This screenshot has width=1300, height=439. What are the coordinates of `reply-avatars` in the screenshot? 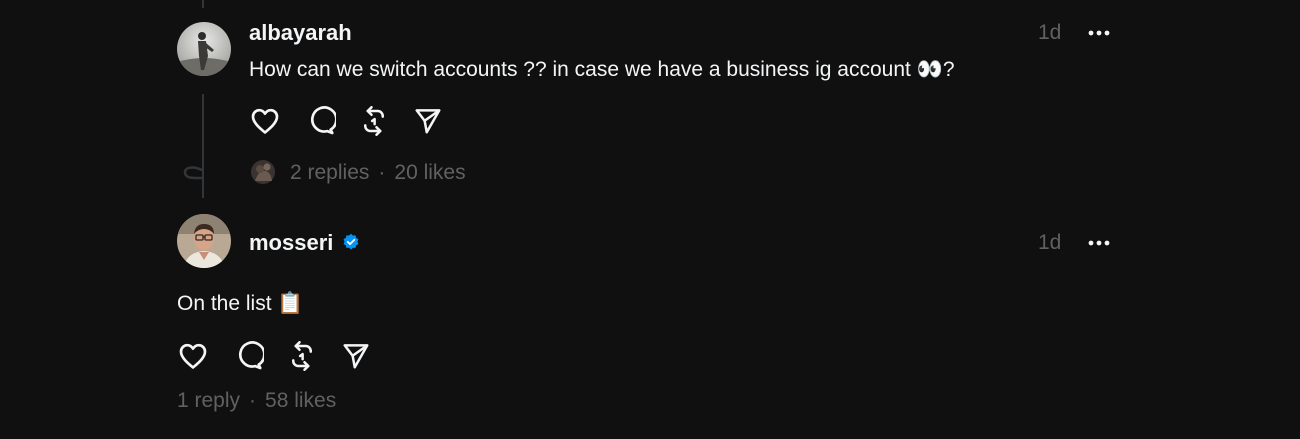 It's located at (263, 172).